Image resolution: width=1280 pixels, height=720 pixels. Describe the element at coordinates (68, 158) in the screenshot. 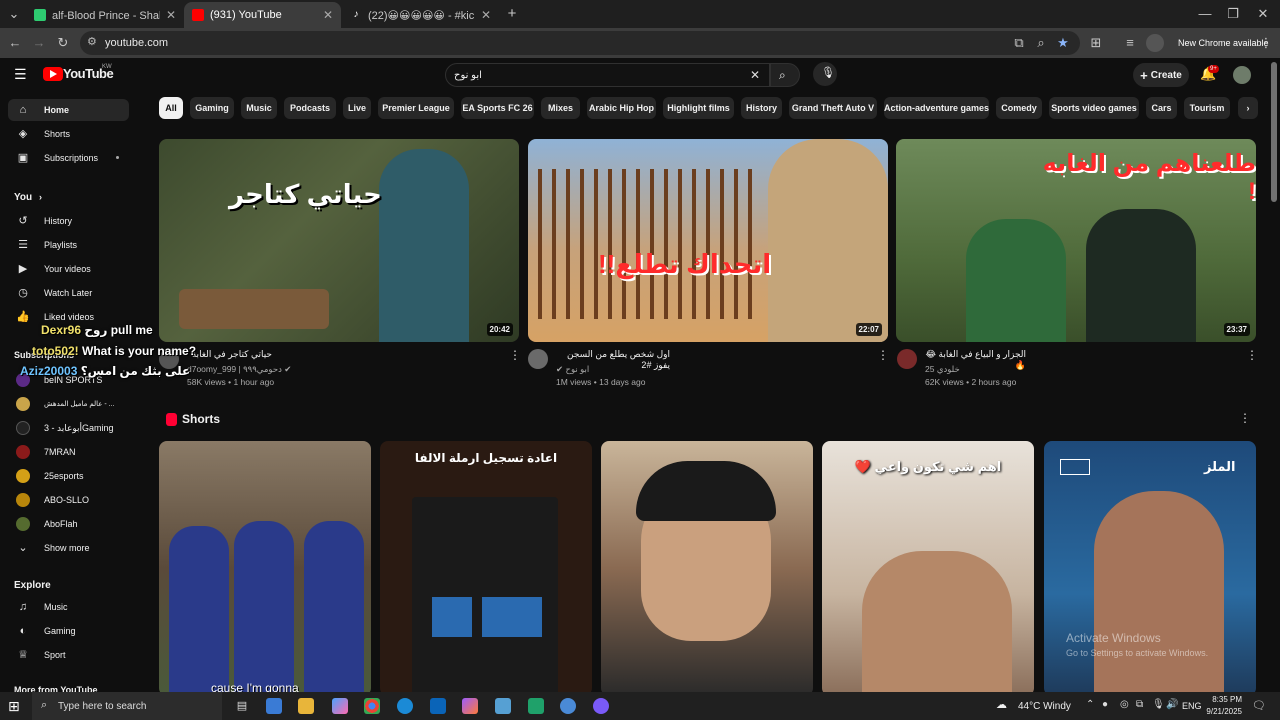

I see `sidebar-item-subscriptions: ▣ Subscriptions` at that location.